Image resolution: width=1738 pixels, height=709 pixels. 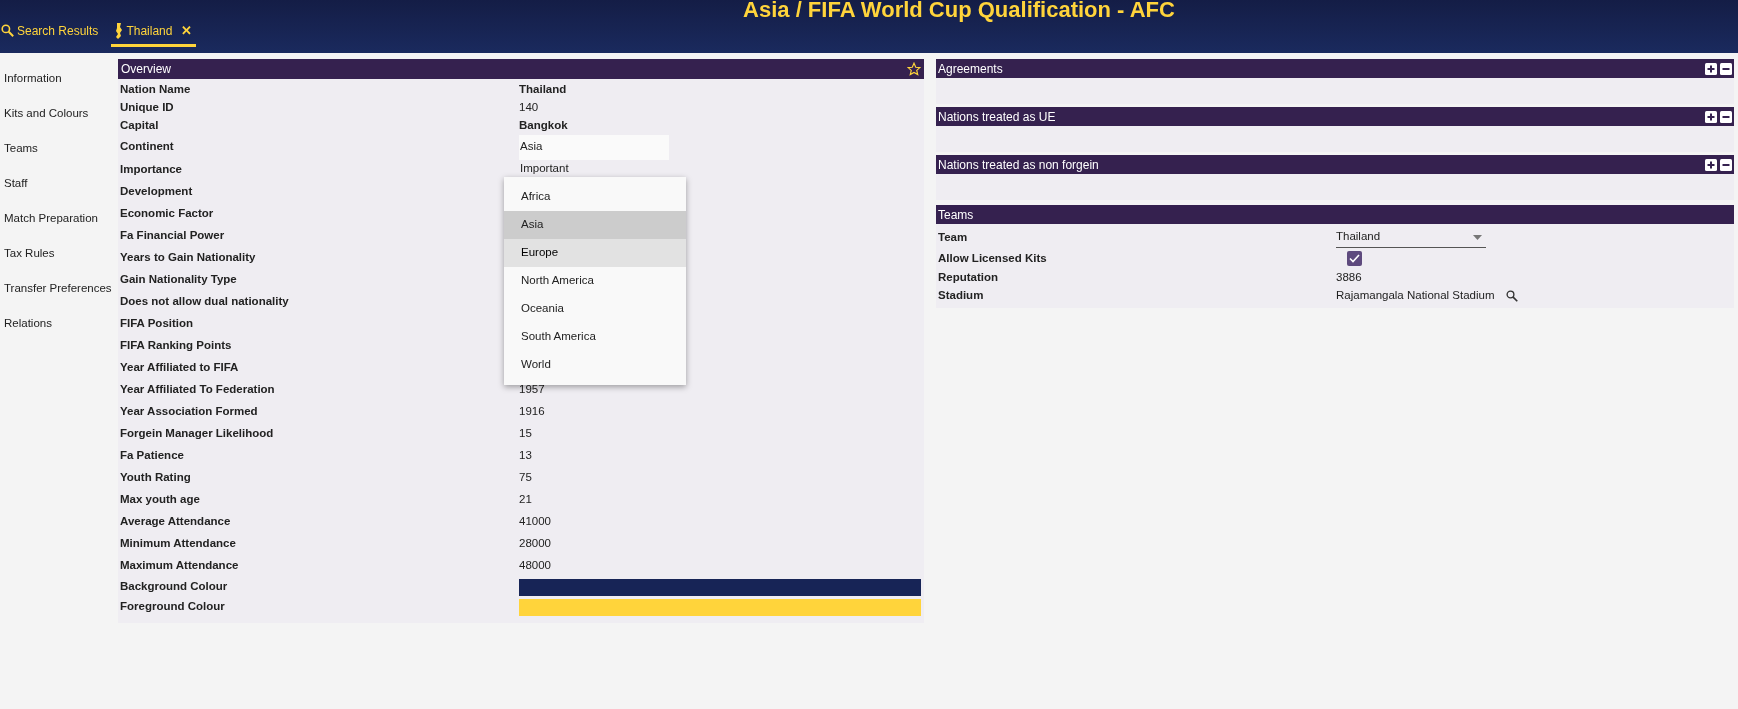 I want to click on close-icon: ✕, so click(x=187, y=30).